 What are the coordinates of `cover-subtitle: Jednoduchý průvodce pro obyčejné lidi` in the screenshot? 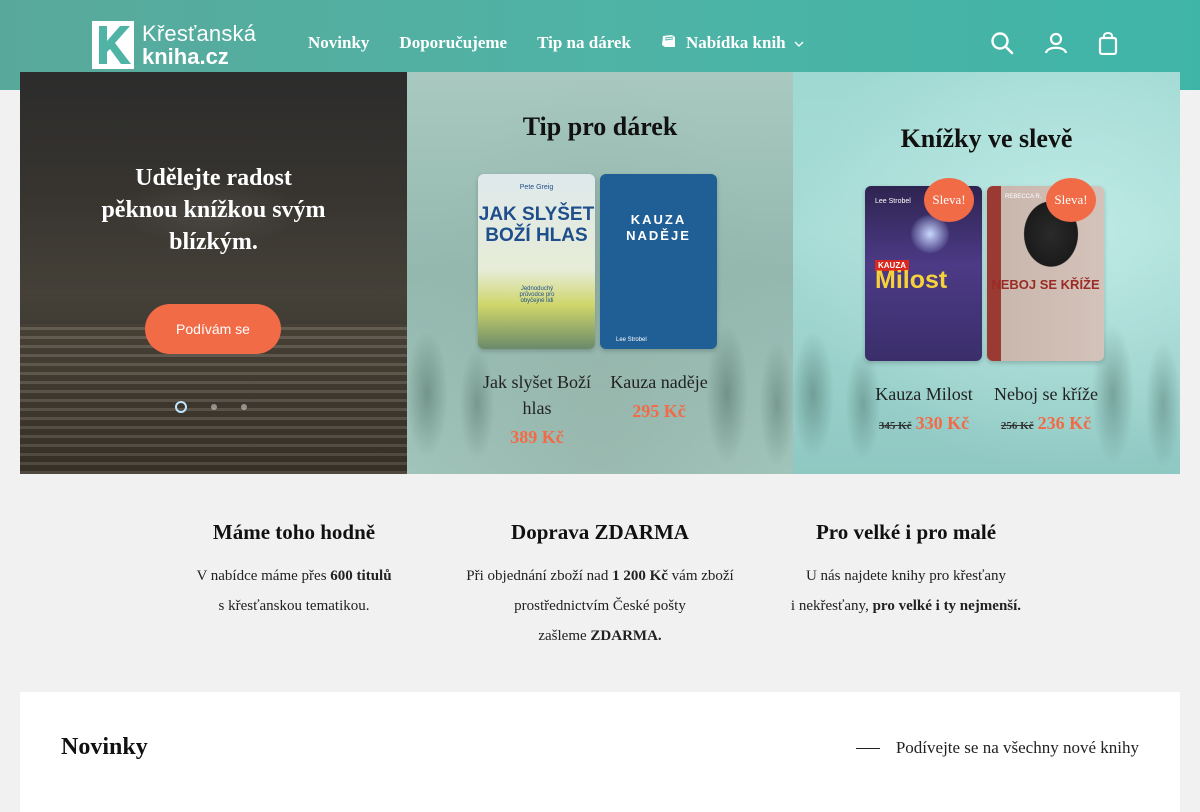 It's located at (537, 295).